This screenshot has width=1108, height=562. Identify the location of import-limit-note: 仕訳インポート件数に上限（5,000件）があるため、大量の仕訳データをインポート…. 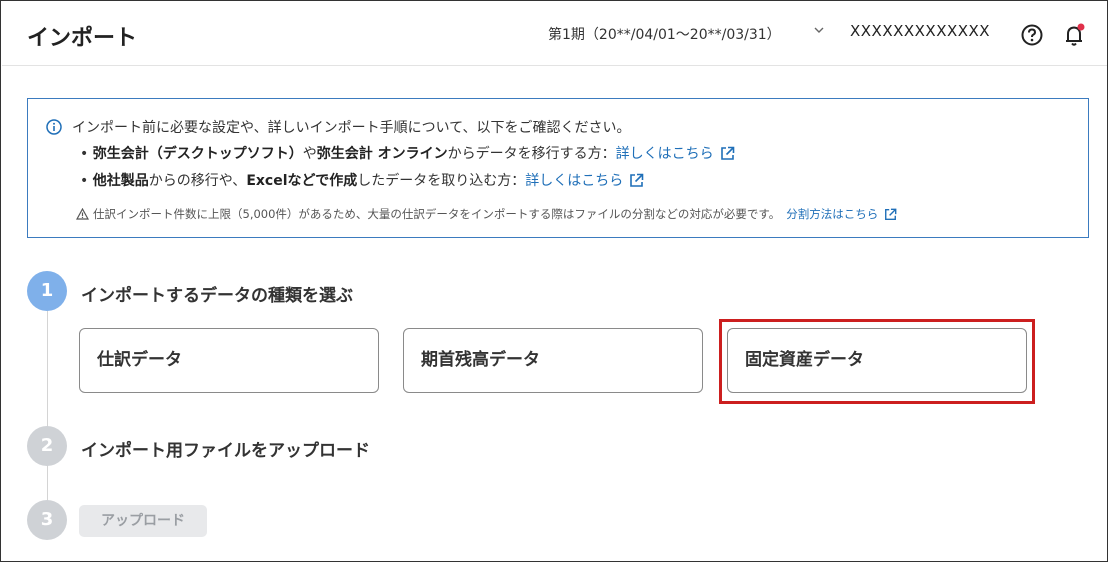
(486, 215).